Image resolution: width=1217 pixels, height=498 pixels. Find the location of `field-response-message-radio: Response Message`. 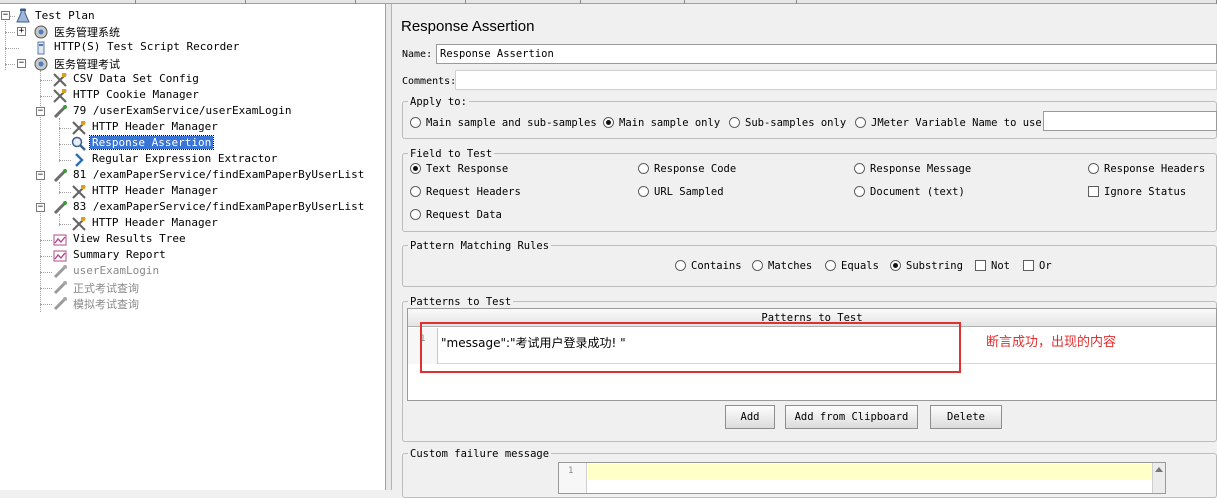

field-response-message-radio: Response Message is located at coordinates (912, 169).